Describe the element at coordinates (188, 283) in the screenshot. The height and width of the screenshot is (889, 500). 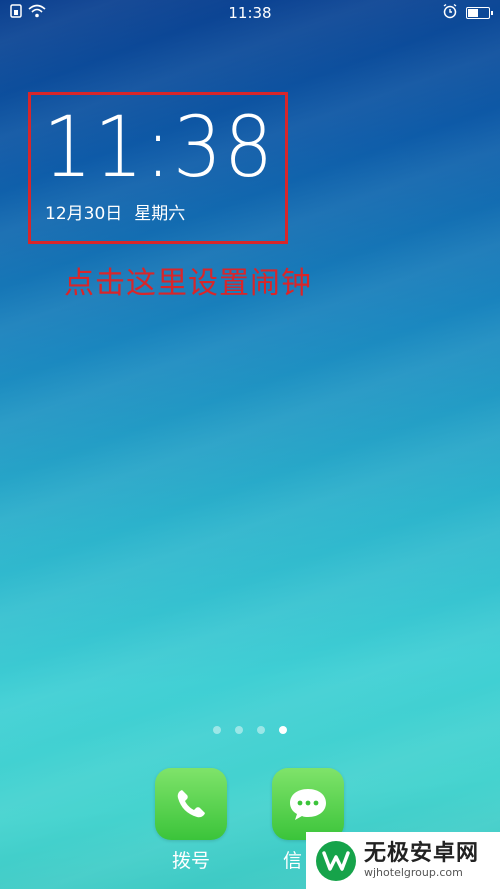
I see `annotation-text: 点击这里设置闹钟` at that location.